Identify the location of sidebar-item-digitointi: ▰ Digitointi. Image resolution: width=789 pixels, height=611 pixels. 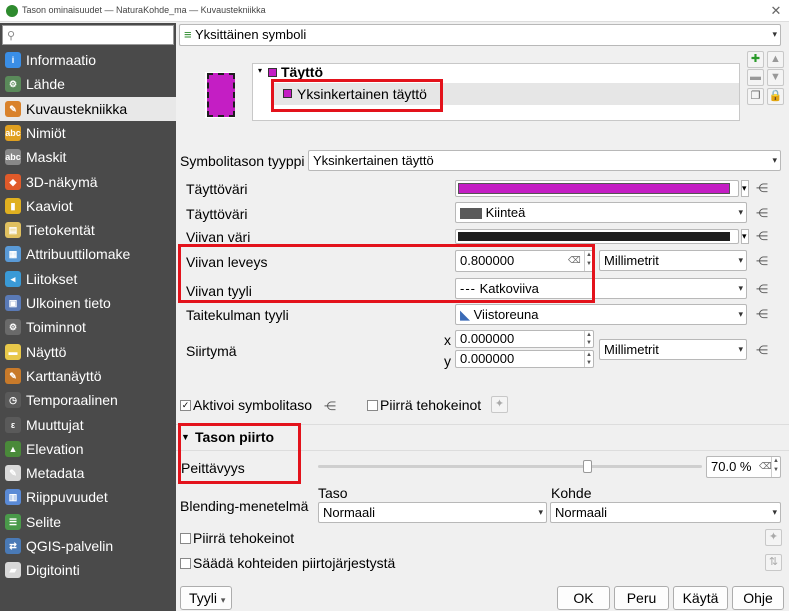
(88, 570).